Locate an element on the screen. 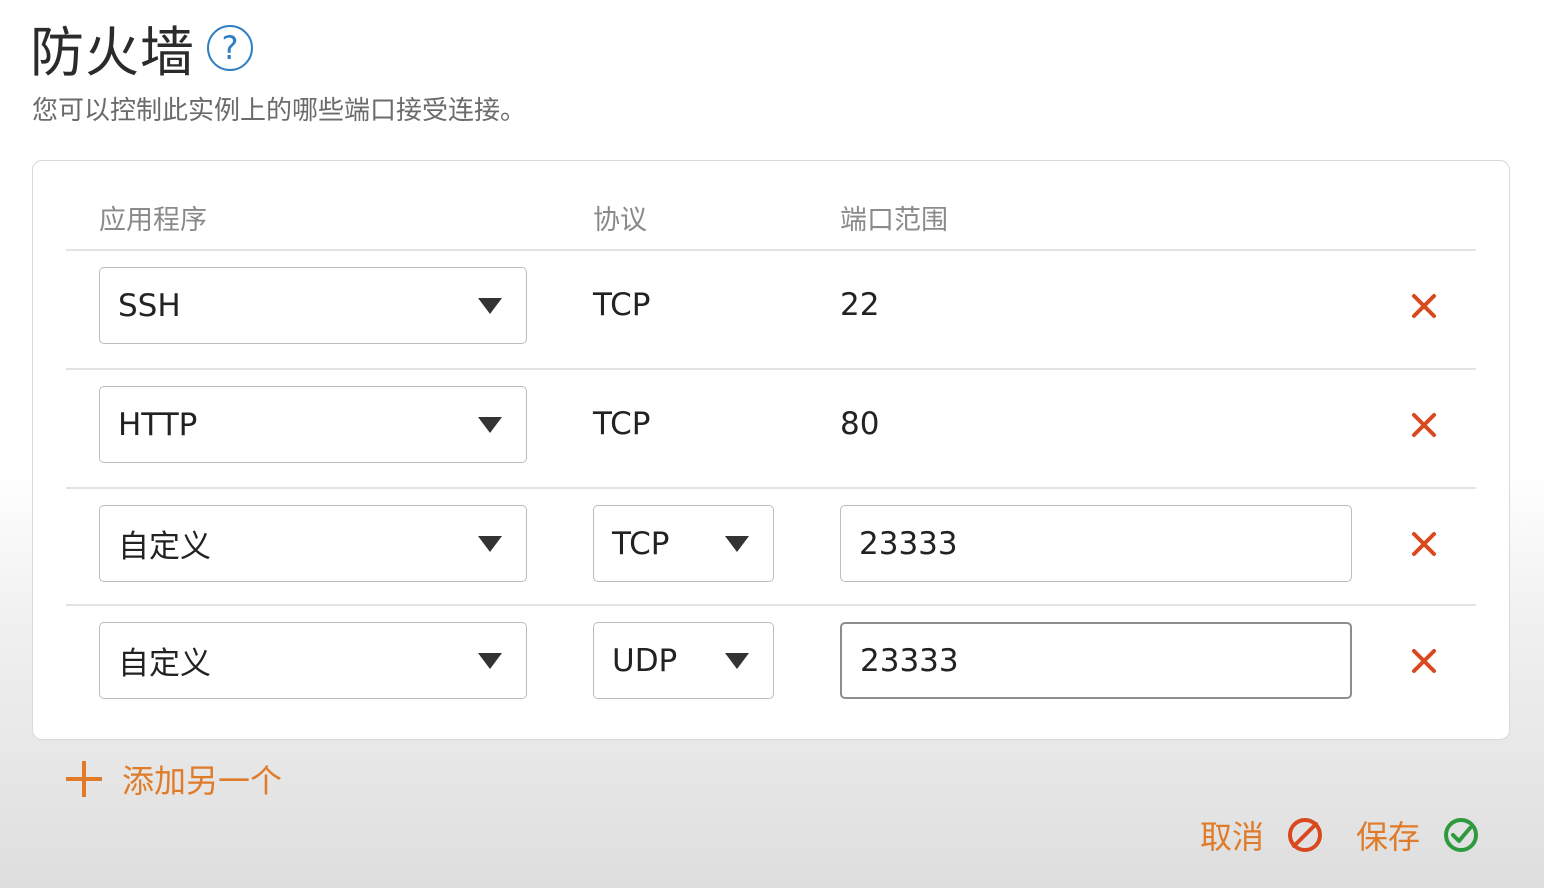 This screenshot has width=1544, height=888. add-another-button: 添加另一个 is located at coordinates (173, 779).